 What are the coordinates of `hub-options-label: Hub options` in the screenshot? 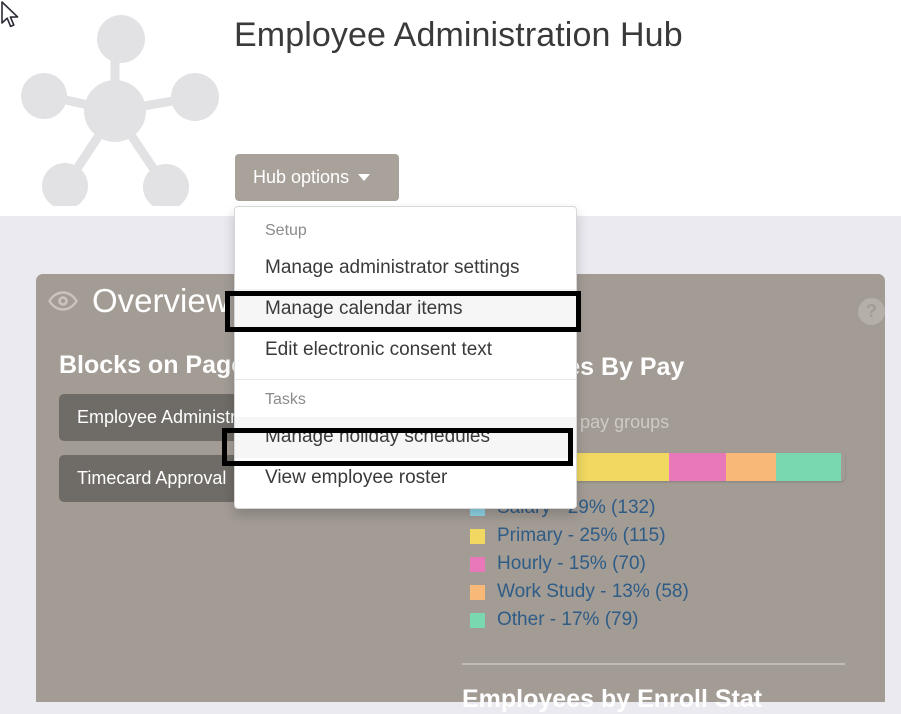 It's located at (301, 177).